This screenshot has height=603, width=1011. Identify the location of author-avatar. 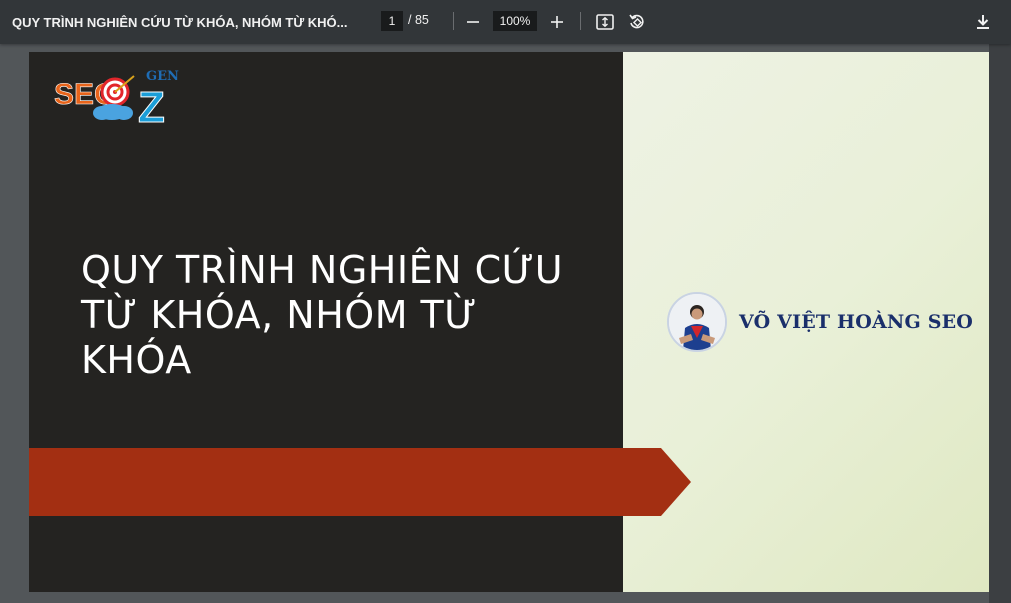
(697, 322).